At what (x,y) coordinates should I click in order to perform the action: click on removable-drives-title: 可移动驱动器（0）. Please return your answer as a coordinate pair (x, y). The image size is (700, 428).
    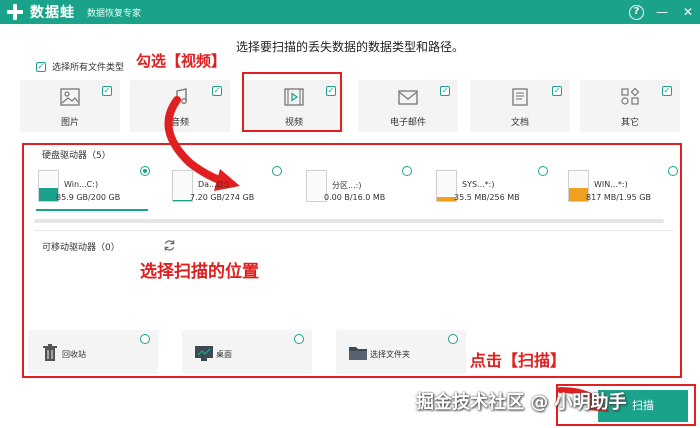
    Looking at the image, I should click on (81, 248).